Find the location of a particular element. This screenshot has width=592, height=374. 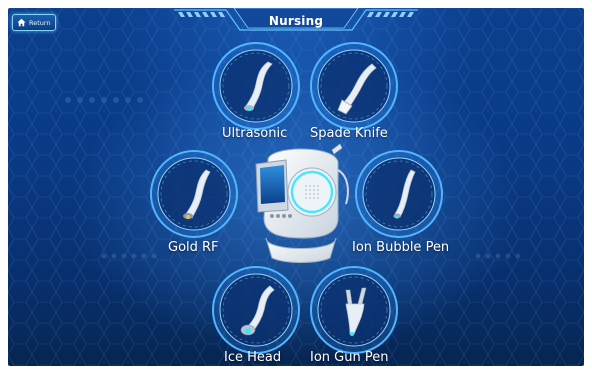

tool-label-spade-knife: Spade Knife is located at coordinates (349, 133).